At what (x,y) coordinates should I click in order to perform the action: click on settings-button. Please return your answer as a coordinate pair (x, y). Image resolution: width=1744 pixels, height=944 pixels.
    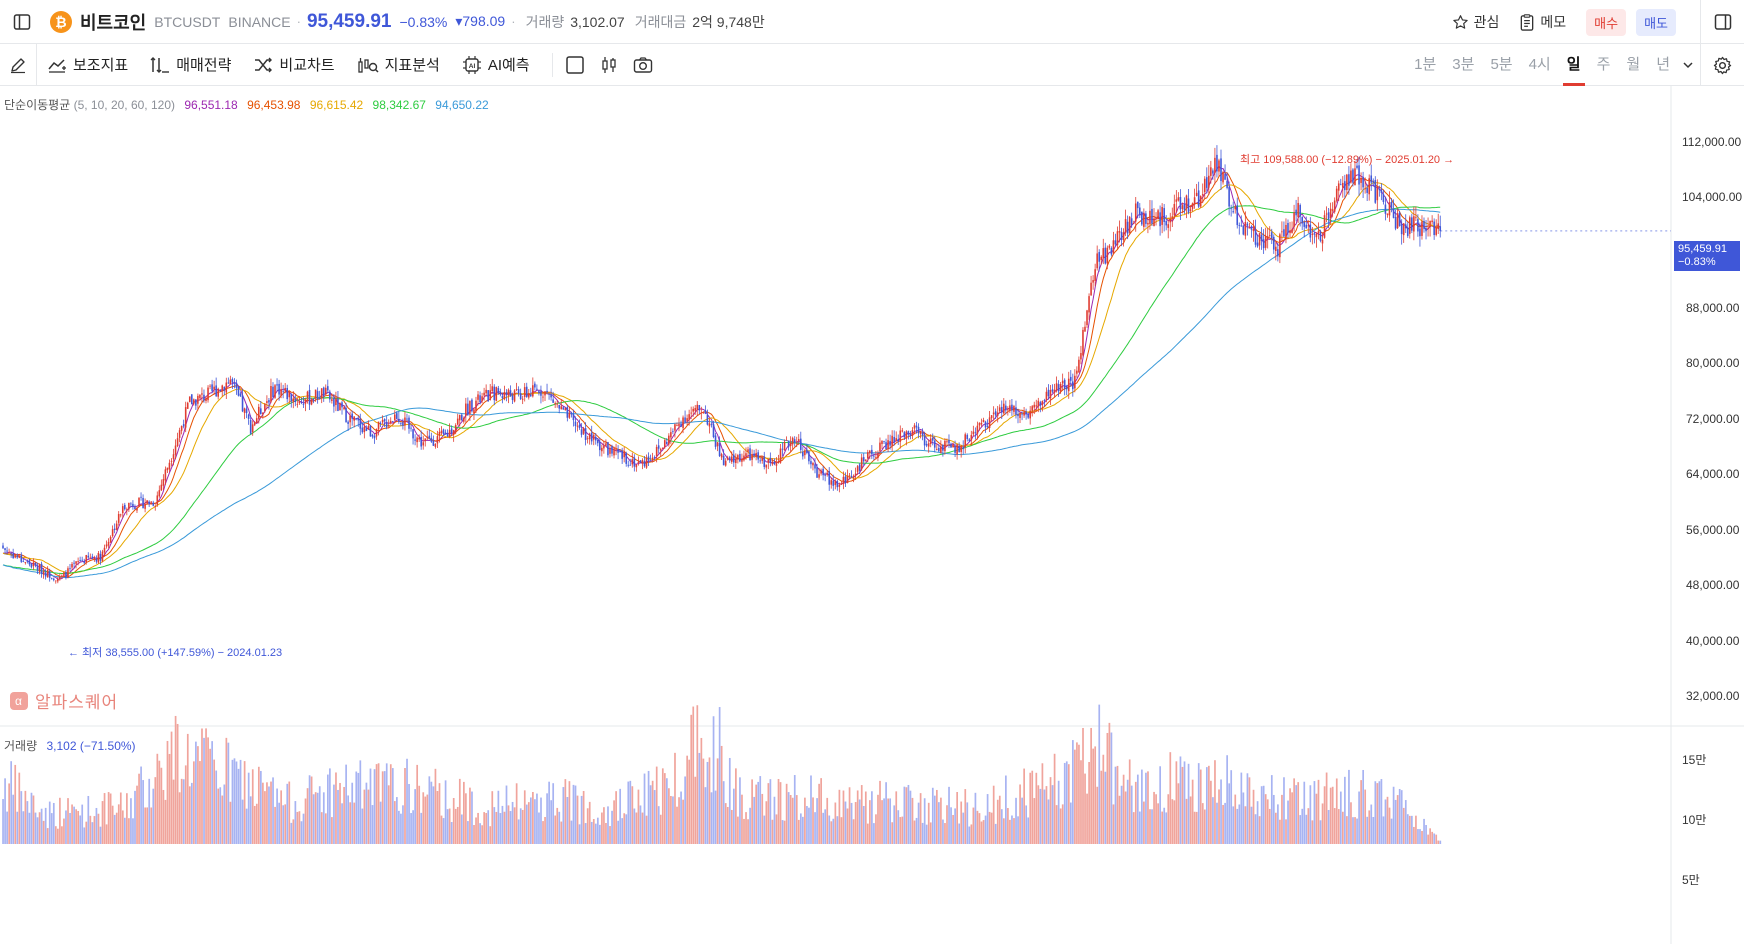
    Looking at the image, I should click on (1722, 65).